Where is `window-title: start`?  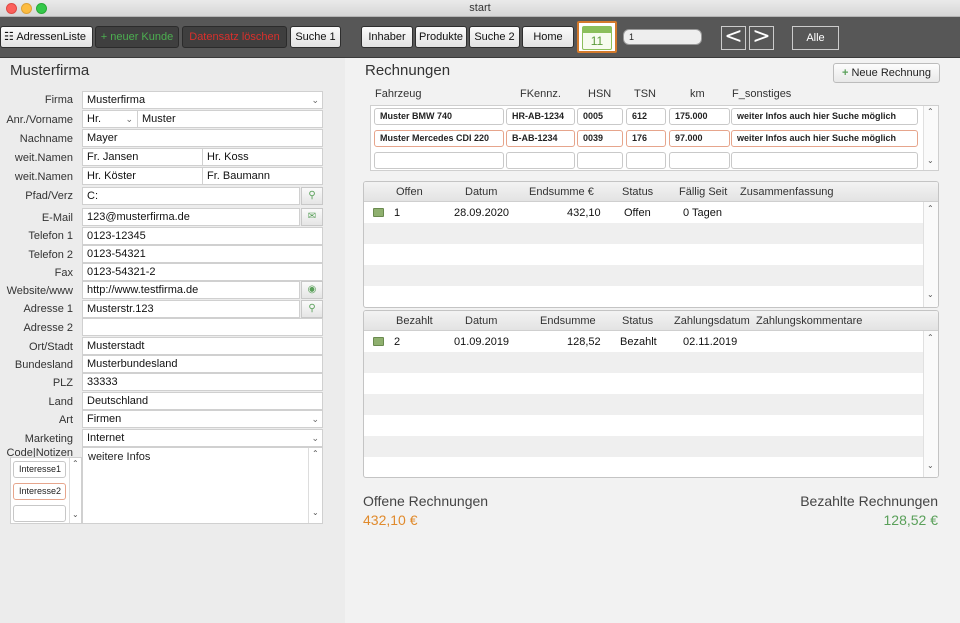
window-title: start is located at coordinates (480, 8).